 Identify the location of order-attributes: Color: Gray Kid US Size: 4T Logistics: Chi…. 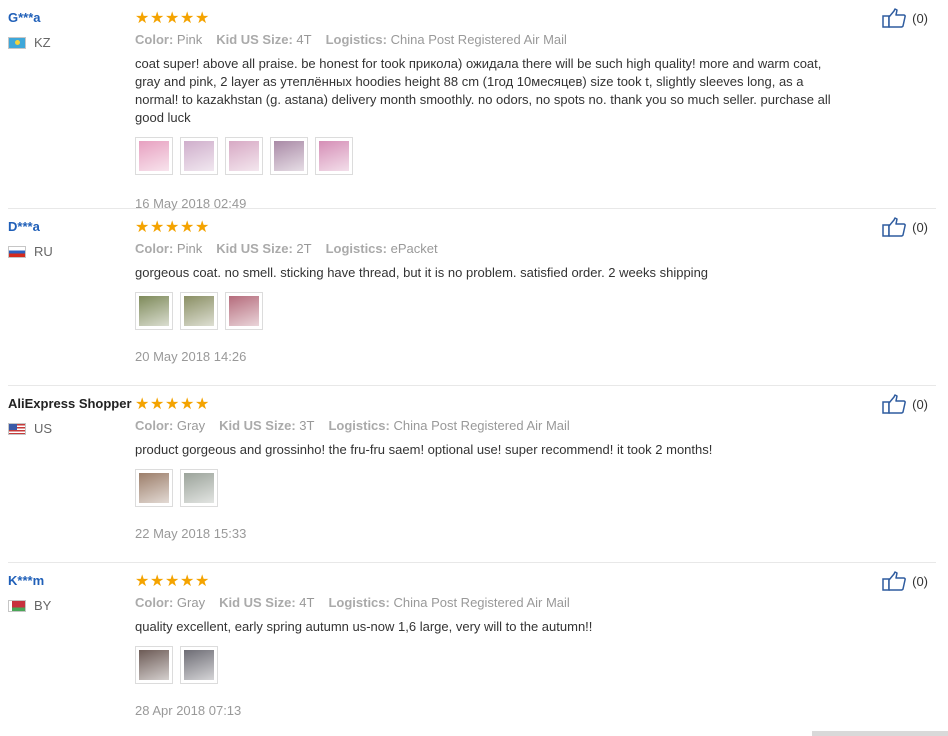
(485, 602).